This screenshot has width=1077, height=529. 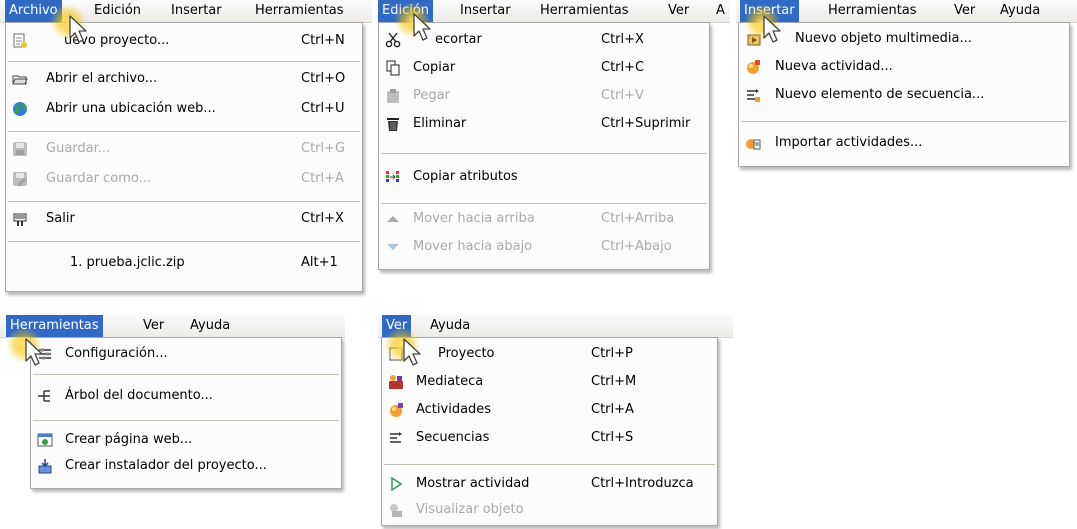 What do you see at coordinates (20, 149) in the screenshot?
I see `save-icon` at bounding box center [20, 149].